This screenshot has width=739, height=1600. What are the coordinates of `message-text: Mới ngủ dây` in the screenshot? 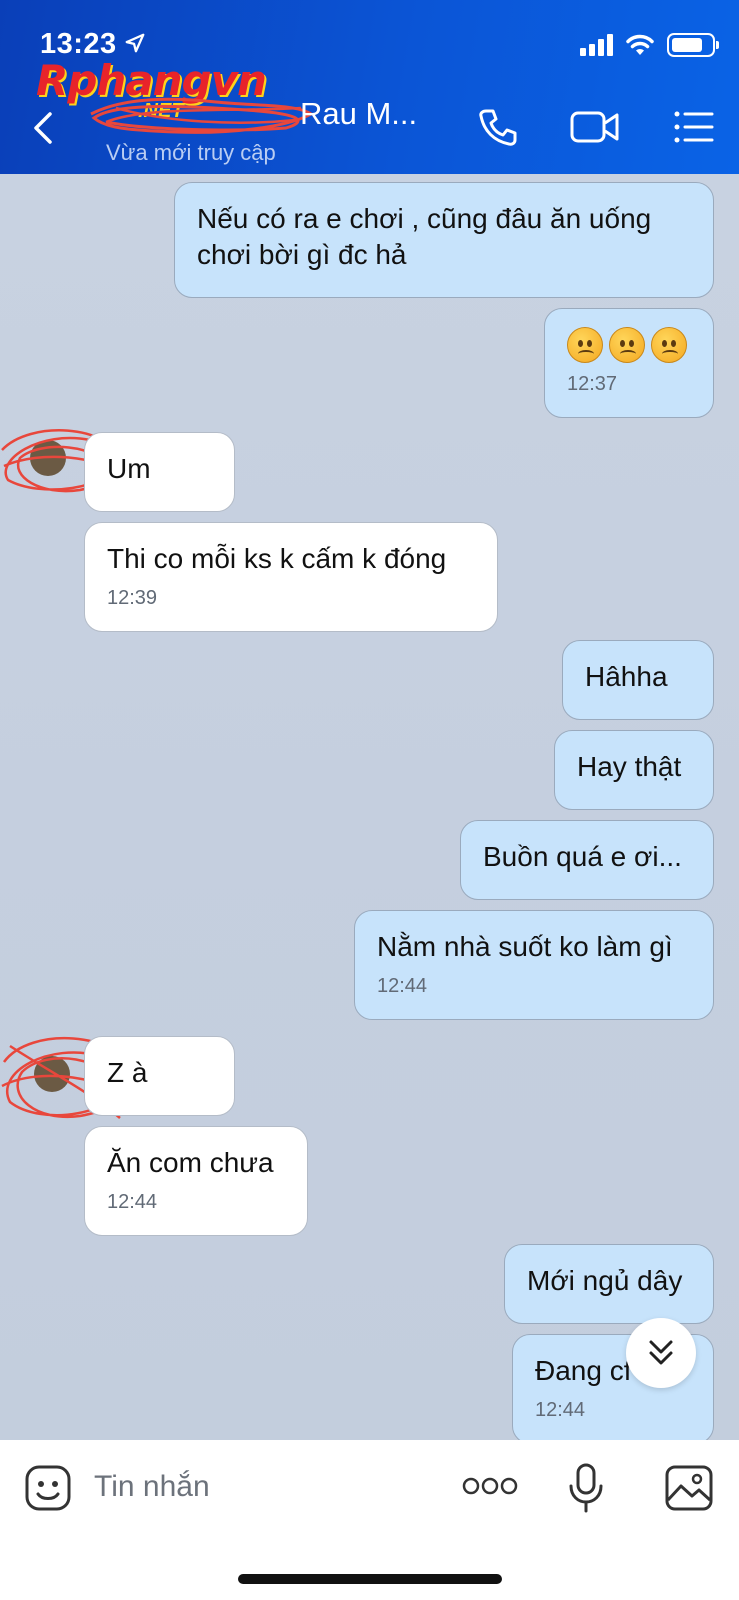 It's located at (605, 1280).